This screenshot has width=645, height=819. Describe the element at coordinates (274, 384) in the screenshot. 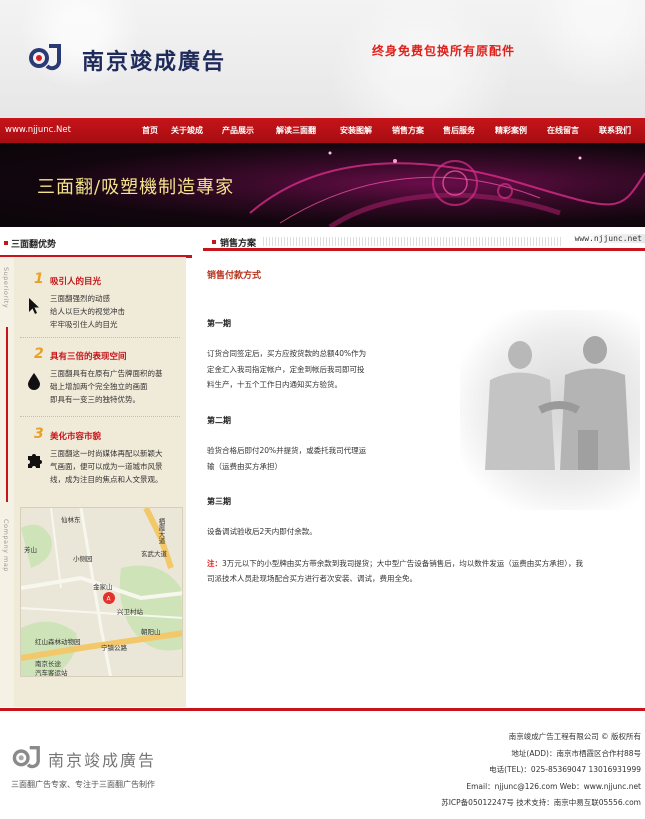

I see `phase-line: 料生产，十五个工作日内通知买方验货。` at that location.